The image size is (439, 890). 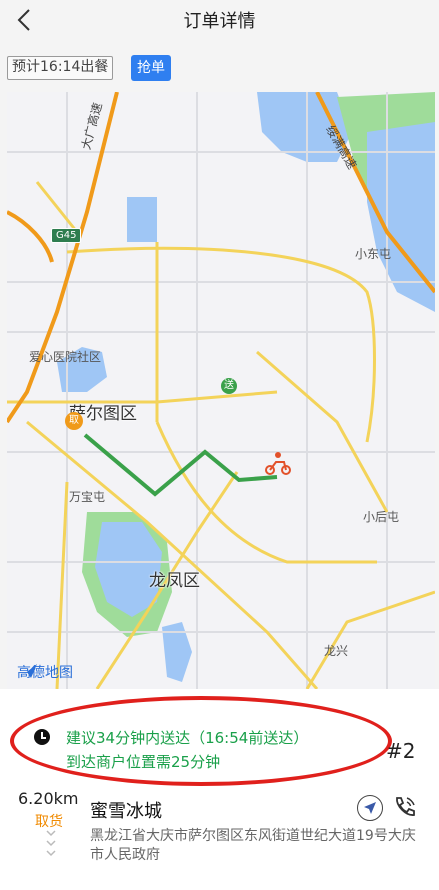 I want to click on shop-address: 黑龙江省大庆市萨尔图区东风街道世纪大道19号大庆市人民政府, so click(x=253, y=845).